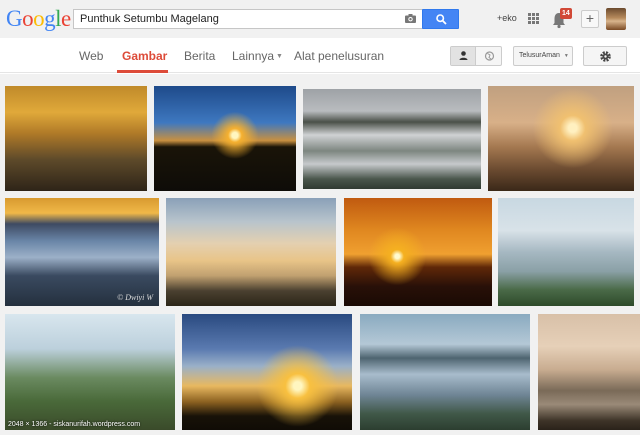  What do you see at coordinates (142, 71) in the screenshot?
I see `active-tab-indicator` at bounding box center [142, 71].